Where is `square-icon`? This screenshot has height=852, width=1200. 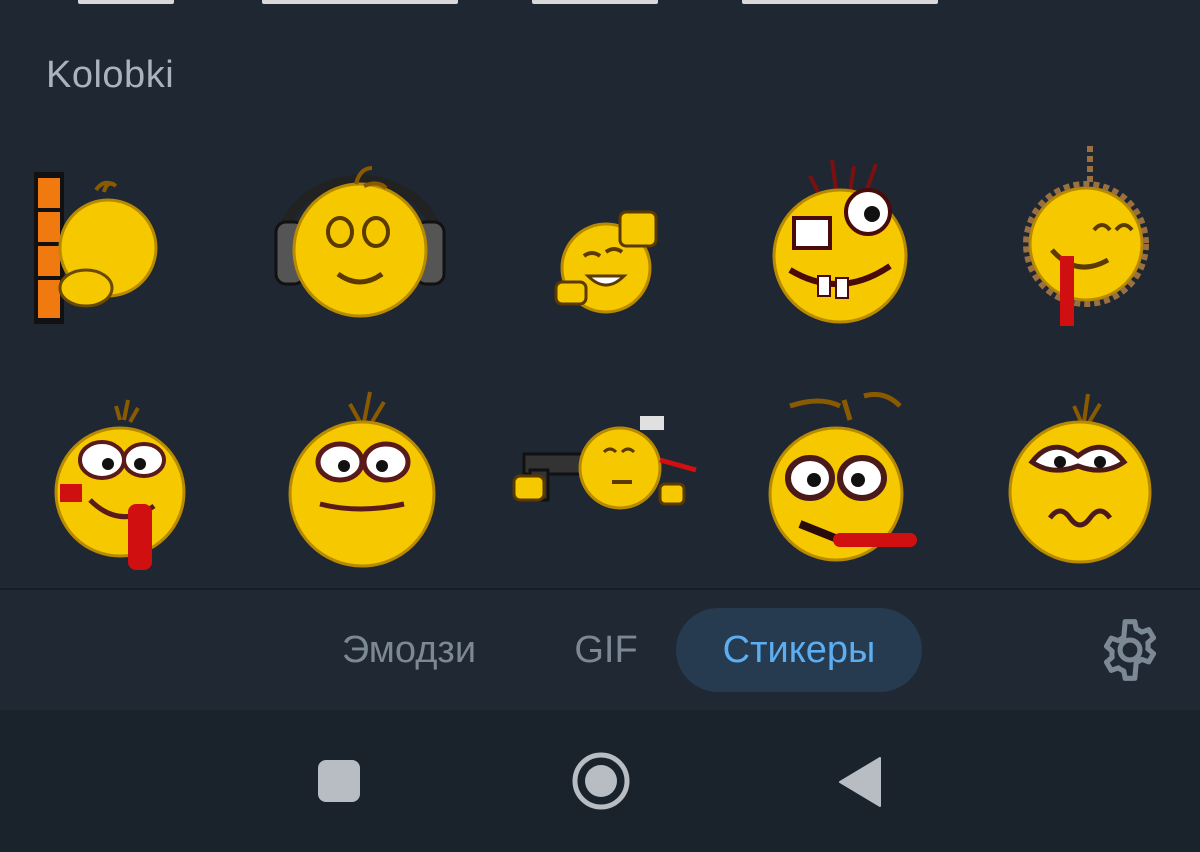 square-icon is located at coordinates (339, 781).